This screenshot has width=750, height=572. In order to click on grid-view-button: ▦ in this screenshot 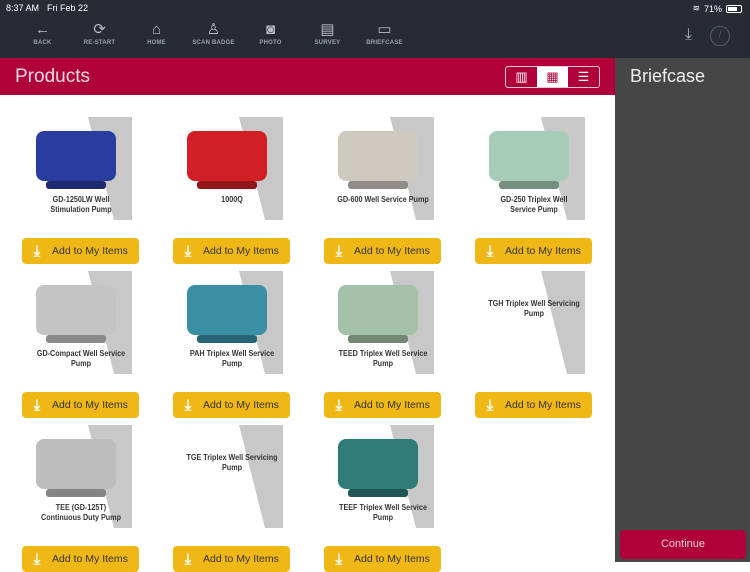, I will do `click(552, 77)`.